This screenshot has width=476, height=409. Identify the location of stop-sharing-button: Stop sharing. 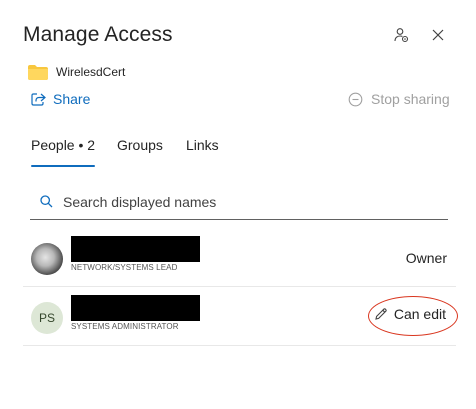
(399, 99).